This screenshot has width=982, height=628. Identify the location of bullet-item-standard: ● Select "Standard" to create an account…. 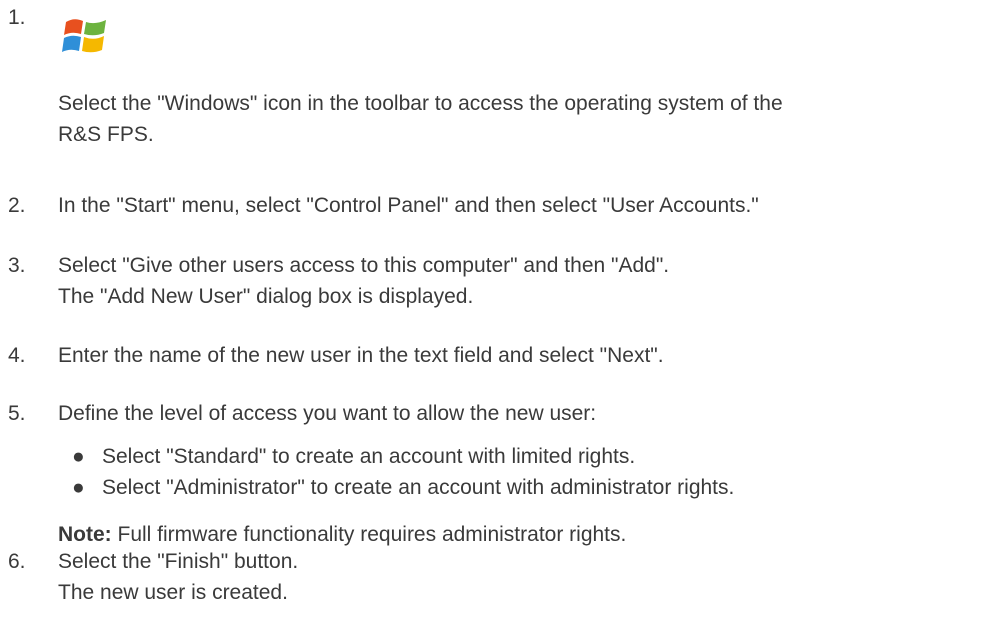
(515, 456).